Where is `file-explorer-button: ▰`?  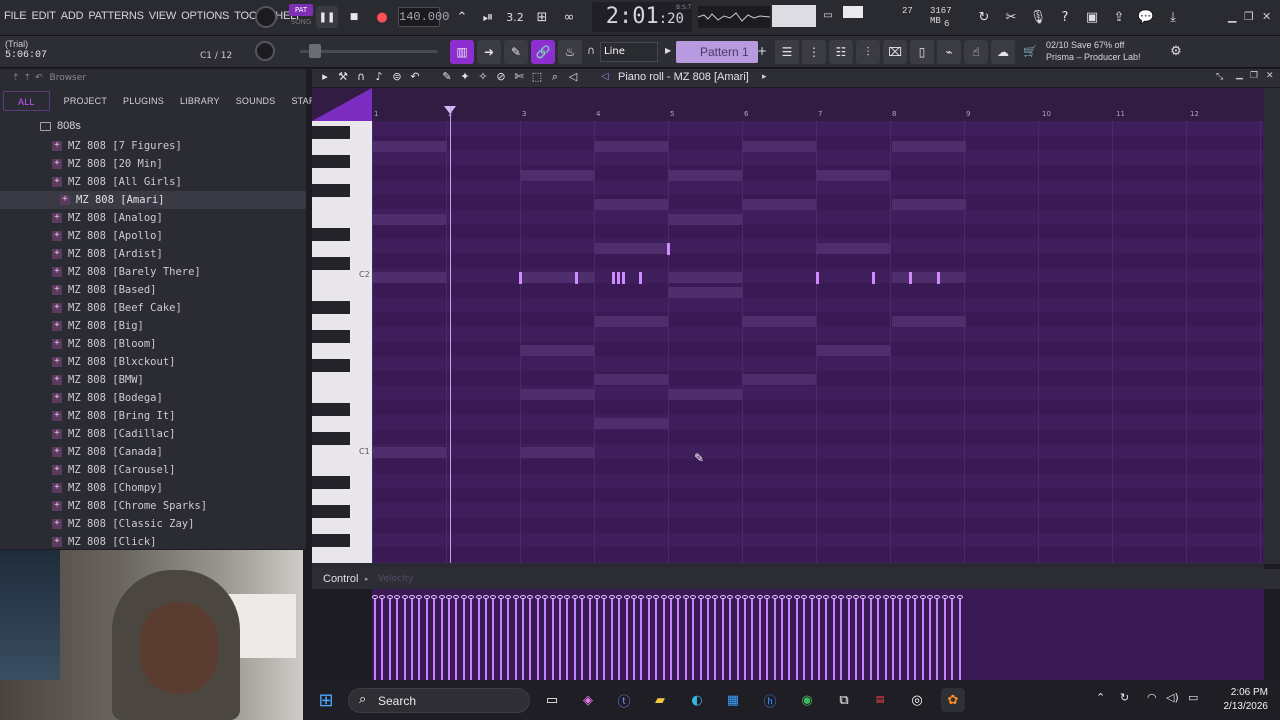 file-explorer-button: ▰ is located at coordinates (660, 700).